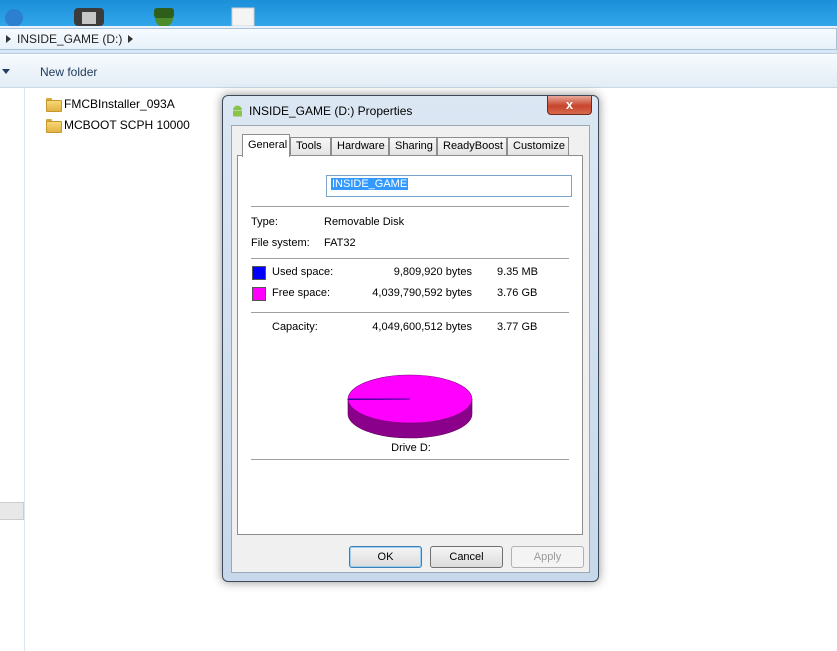  I want to click on volume-name-input: INSIDE_GAME, so click(449, 186).